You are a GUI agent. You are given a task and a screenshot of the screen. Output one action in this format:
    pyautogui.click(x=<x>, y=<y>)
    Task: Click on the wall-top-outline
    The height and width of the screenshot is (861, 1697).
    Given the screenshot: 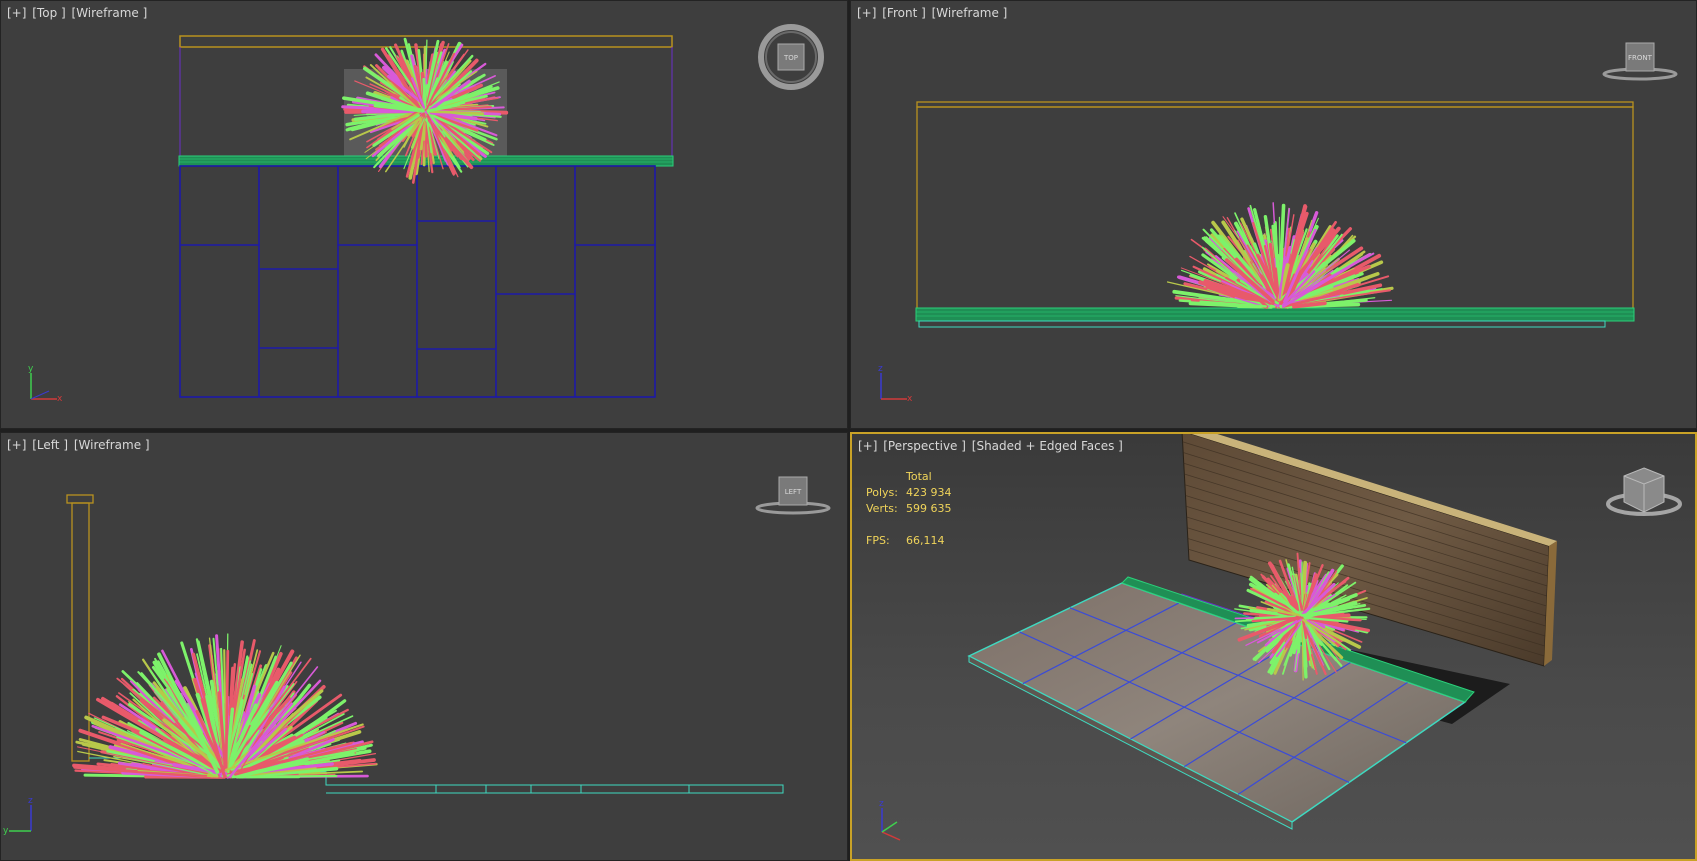 What is the action you would take?
    pyautogui.click(x=1275, y=104)
    